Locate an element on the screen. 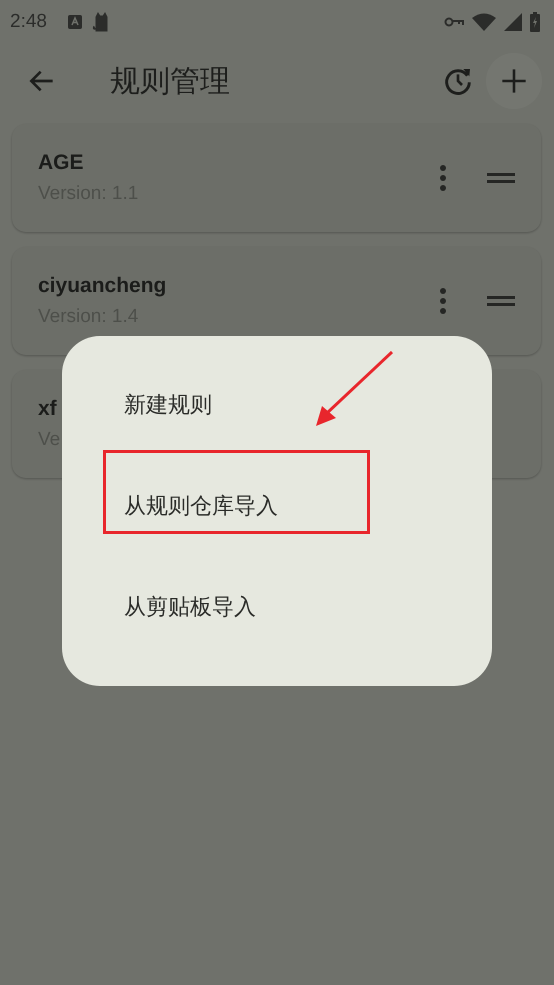 The image size is (554, 985). battery-icon is located at coordinates (535, 22).